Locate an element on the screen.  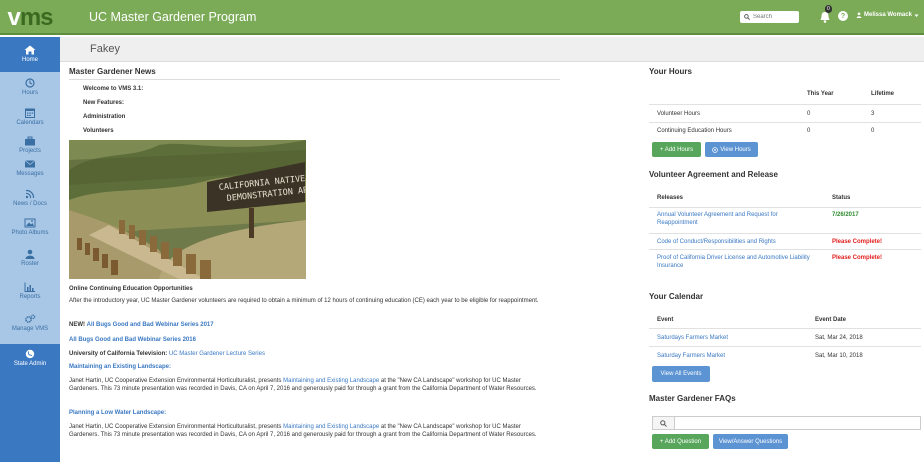
user-name: Melissa Womack is located at coordinates (888, 15).